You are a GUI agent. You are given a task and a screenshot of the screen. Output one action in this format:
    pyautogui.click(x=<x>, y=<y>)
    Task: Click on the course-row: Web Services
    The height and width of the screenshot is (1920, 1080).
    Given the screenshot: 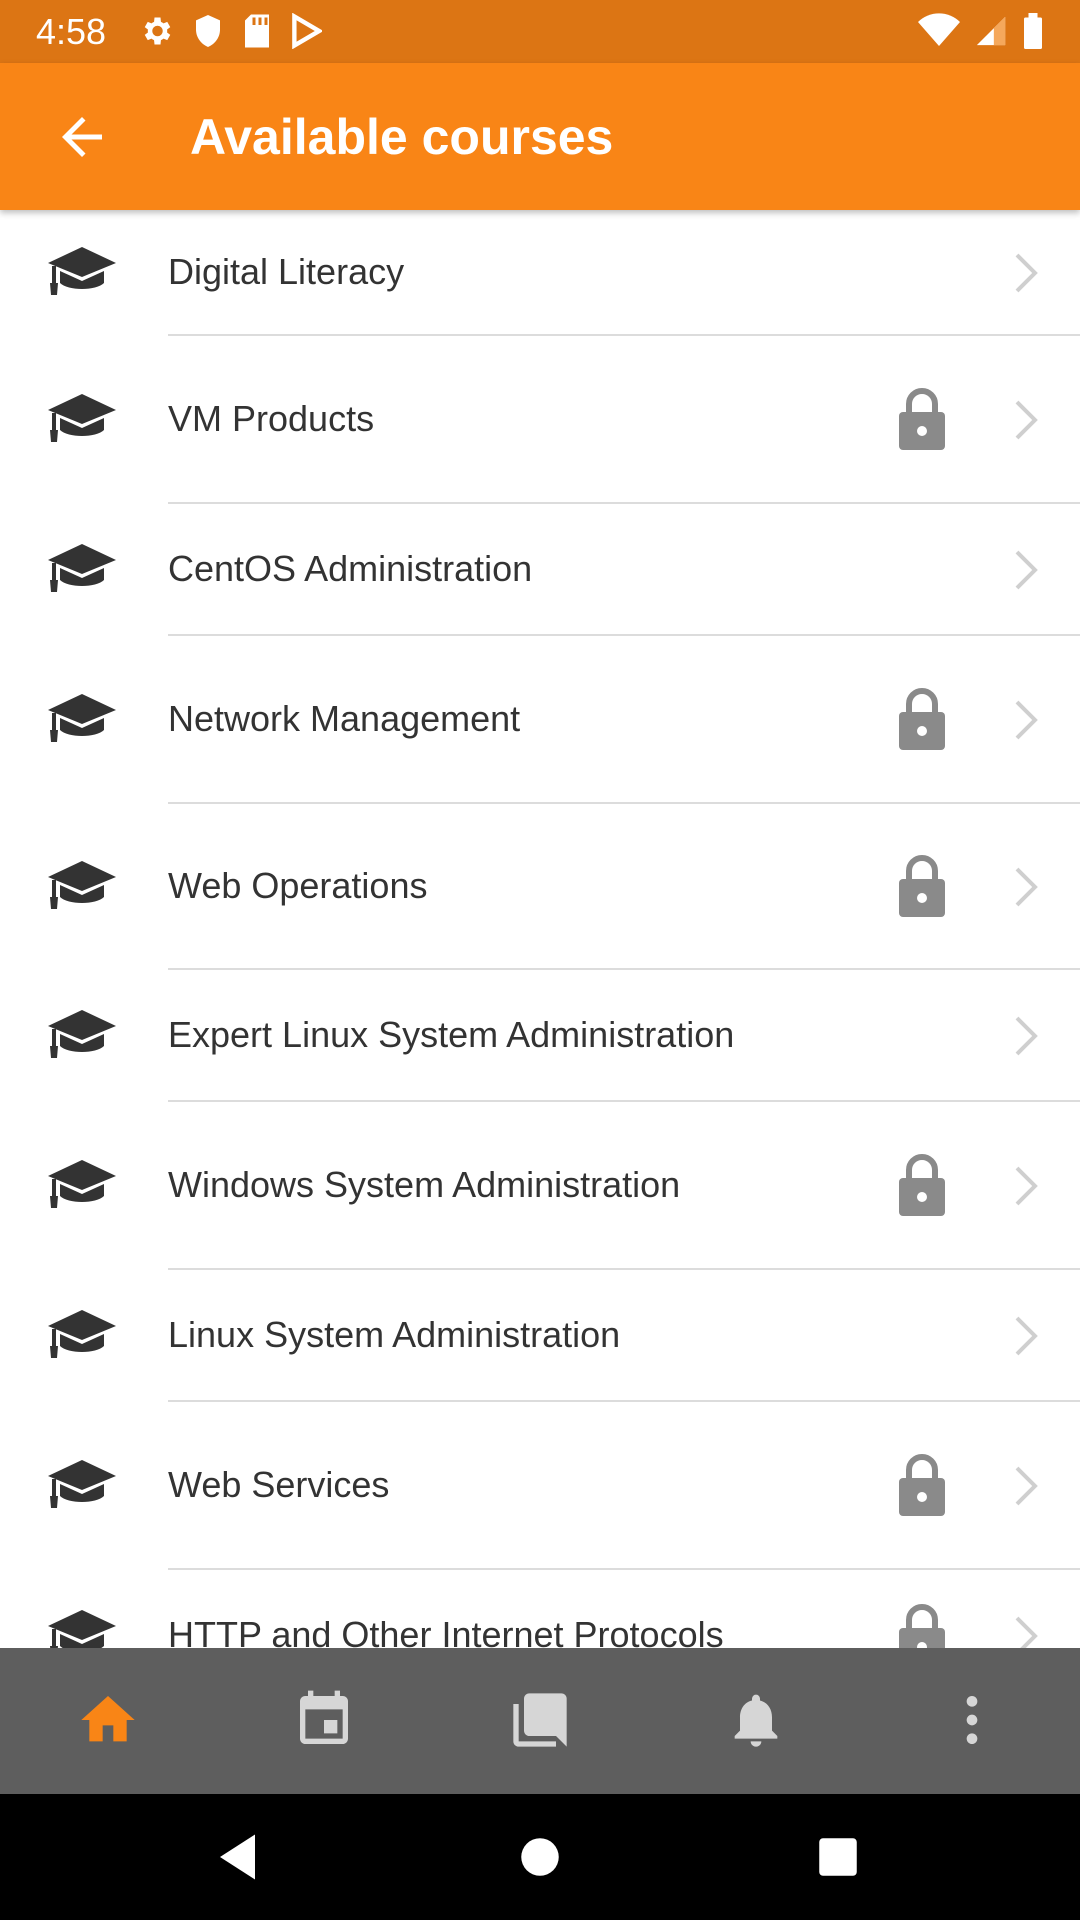 What is the action you would take?
    pyautogui.click(x=540, y=1486)
    